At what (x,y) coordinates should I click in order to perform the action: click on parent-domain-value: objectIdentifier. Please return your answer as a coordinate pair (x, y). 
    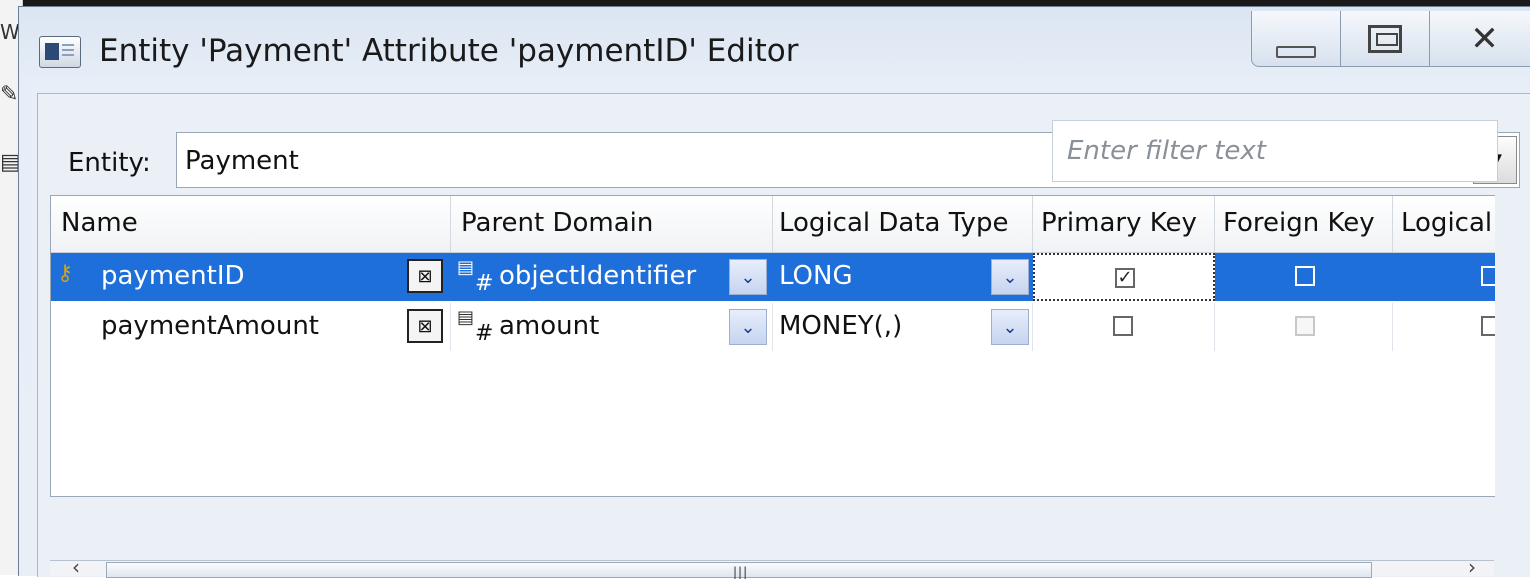
    Looking at the image, I should click on (598, 276).